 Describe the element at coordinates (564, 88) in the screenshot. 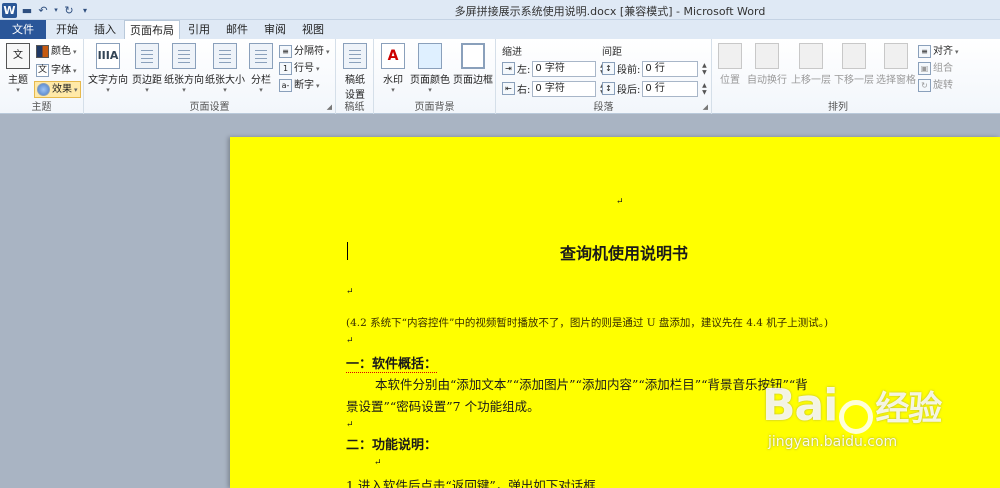

I see `indent-right-input: 0 字符` at that location.